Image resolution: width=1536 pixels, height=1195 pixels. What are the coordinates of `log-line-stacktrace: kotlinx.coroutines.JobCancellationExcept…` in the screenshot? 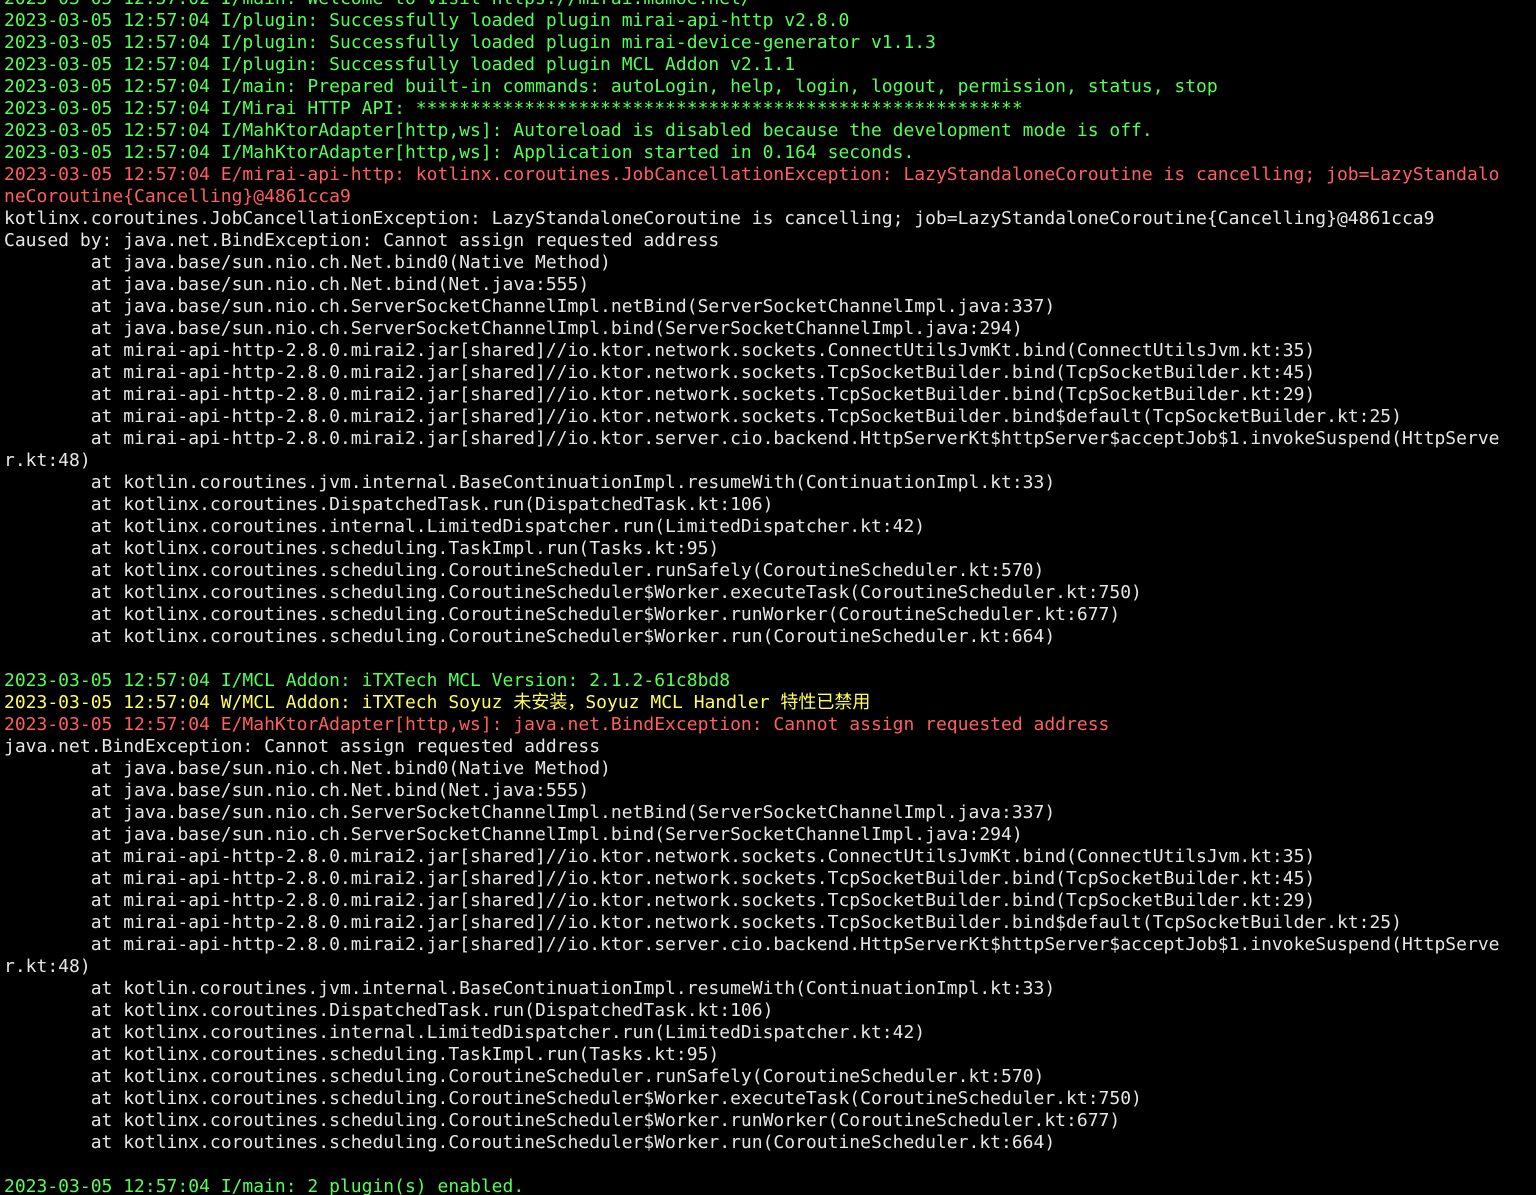 It's located at (719, 218).